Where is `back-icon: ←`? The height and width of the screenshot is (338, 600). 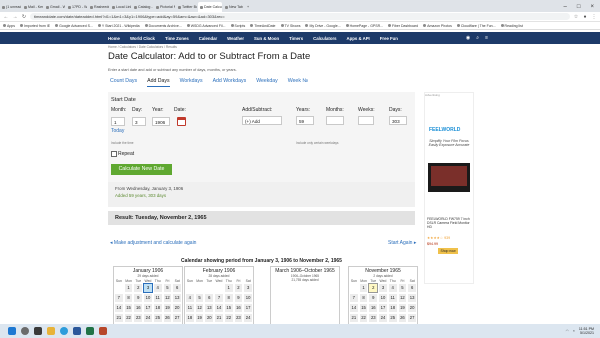 back-icon: ← is located at coordinates (6, 17).